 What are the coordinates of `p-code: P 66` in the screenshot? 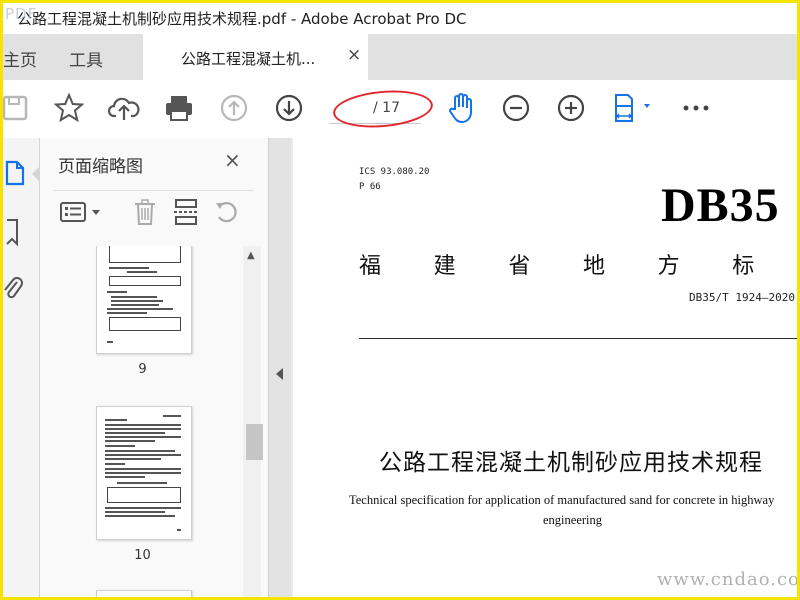 It's located at (370, 187).